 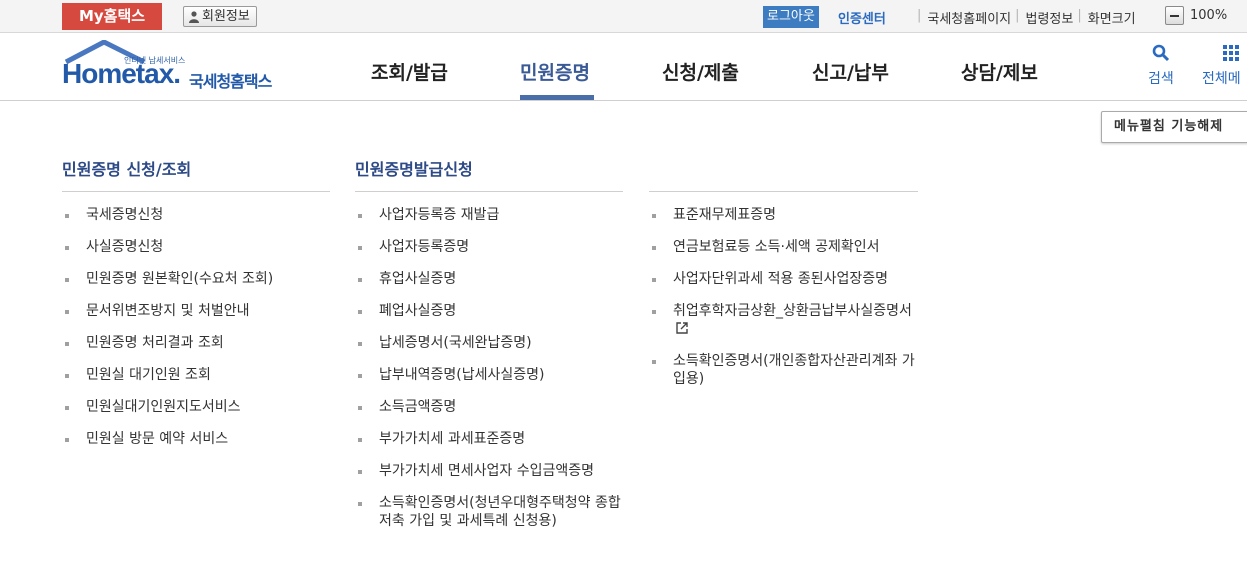 I want to click on zoom-control: 100%, so click(x=1196, y=15).